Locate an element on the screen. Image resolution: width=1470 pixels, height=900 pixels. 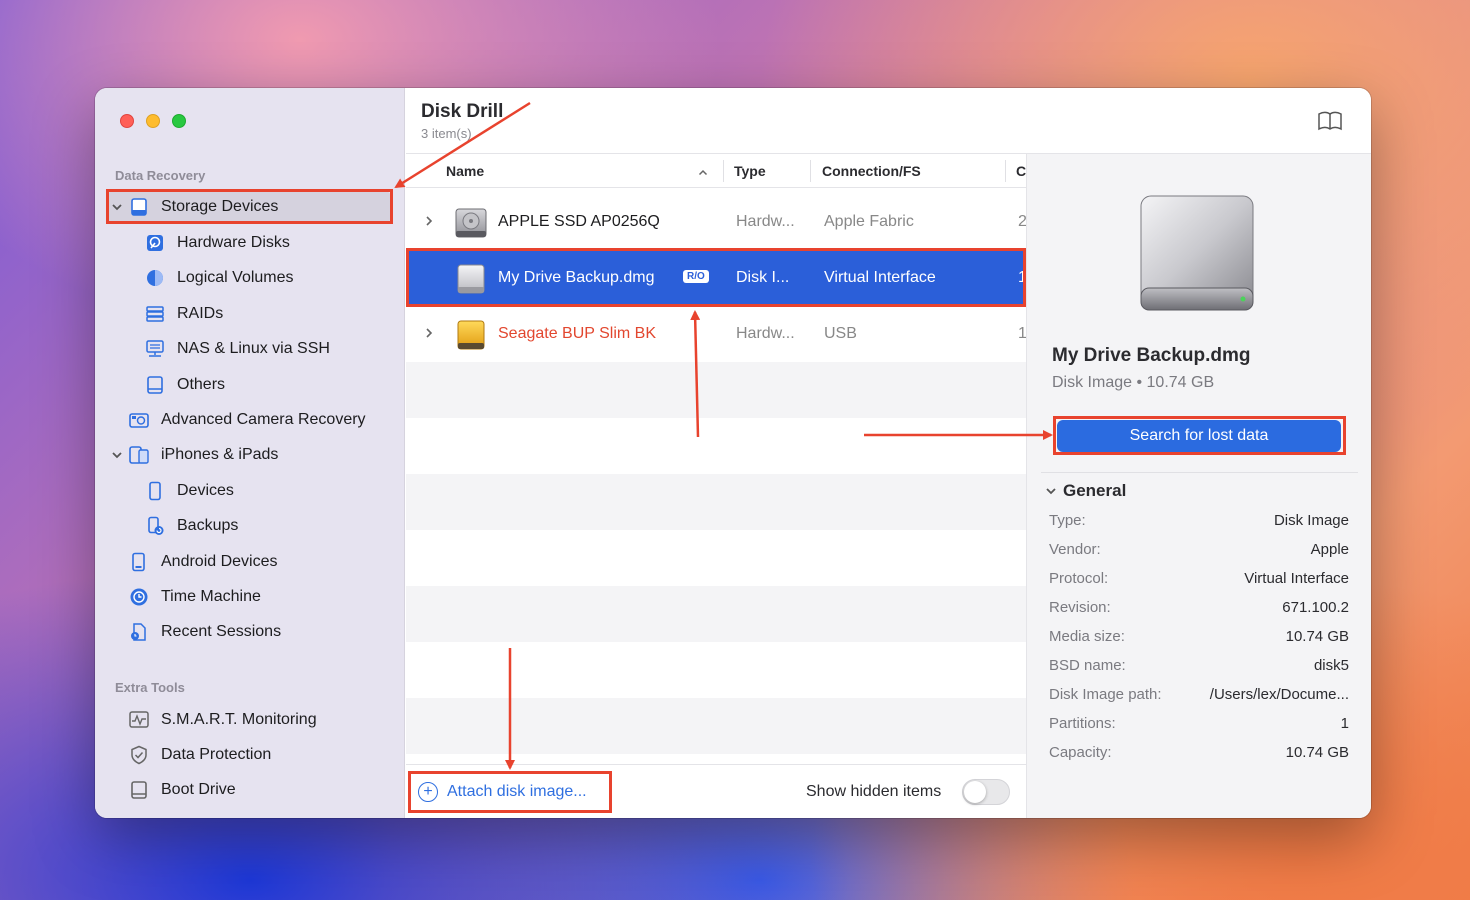
property-value: 1 is located at coordinates (1344, 723).